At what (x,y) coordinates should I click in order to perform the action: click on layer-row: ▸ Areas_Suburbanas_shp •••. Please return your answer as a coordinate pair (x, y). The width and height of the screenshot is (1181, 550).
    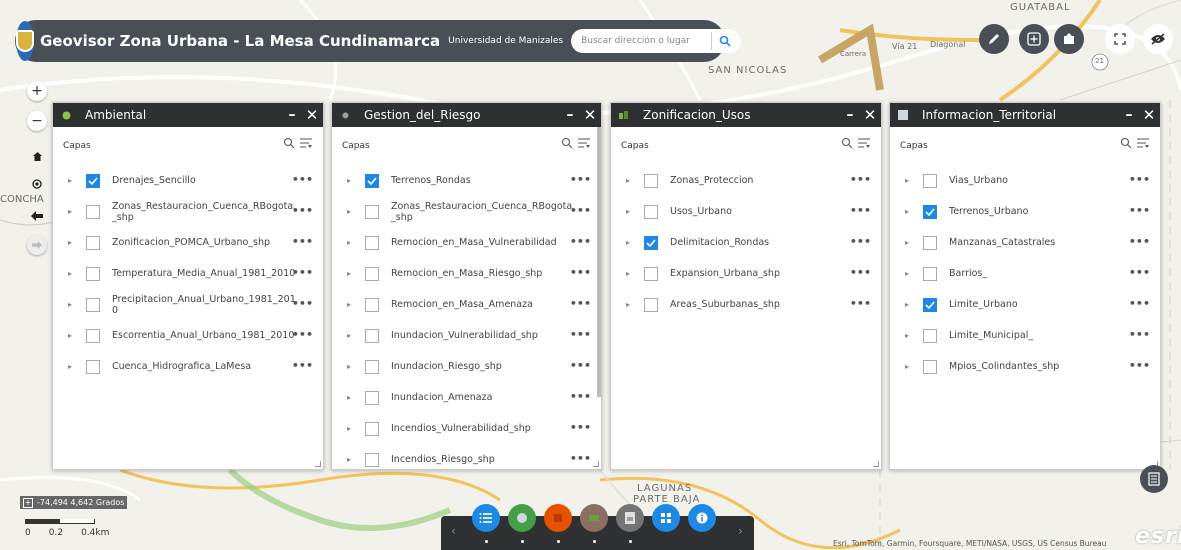
    Looking at the image, I should click on (746, 304).